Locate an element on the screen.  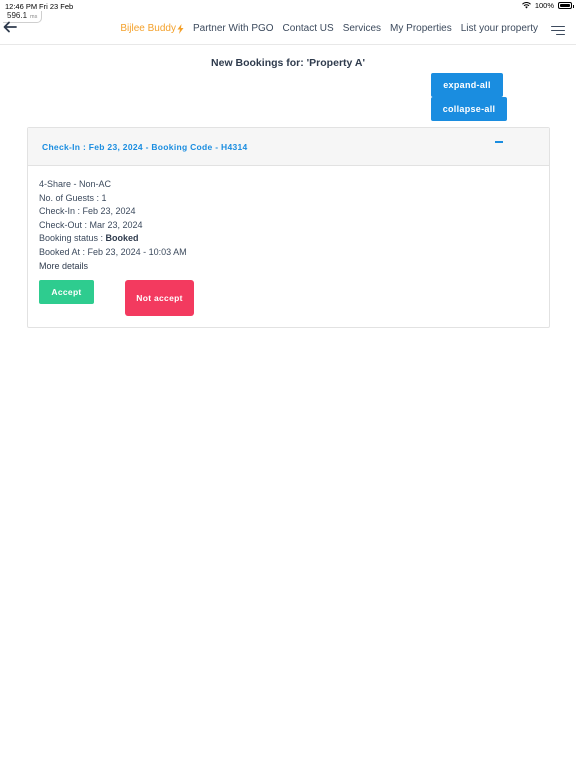
minus-icon is located at coordinates (499, 142).